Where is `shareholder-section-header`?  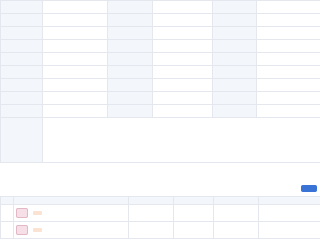 shareholder-section-header is located at coordinates (160, 188).